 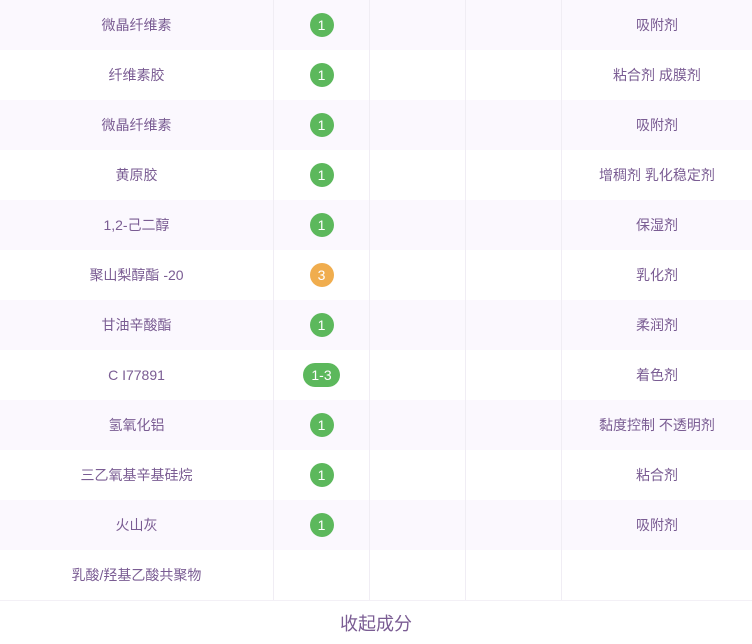 I want to click on table-row: 氢氧化铝 1 黏度控制 不透明剂, so click(x=376, y=425).